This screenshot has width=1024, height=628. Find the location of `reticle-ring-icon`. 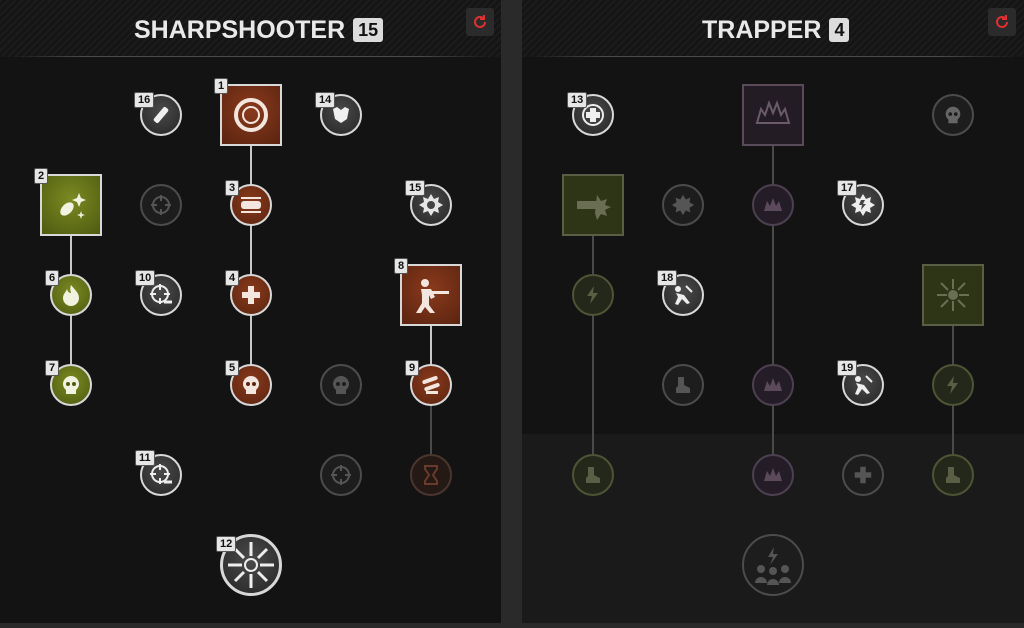

reticle-ring-icon is located at coordinates (251, 115).